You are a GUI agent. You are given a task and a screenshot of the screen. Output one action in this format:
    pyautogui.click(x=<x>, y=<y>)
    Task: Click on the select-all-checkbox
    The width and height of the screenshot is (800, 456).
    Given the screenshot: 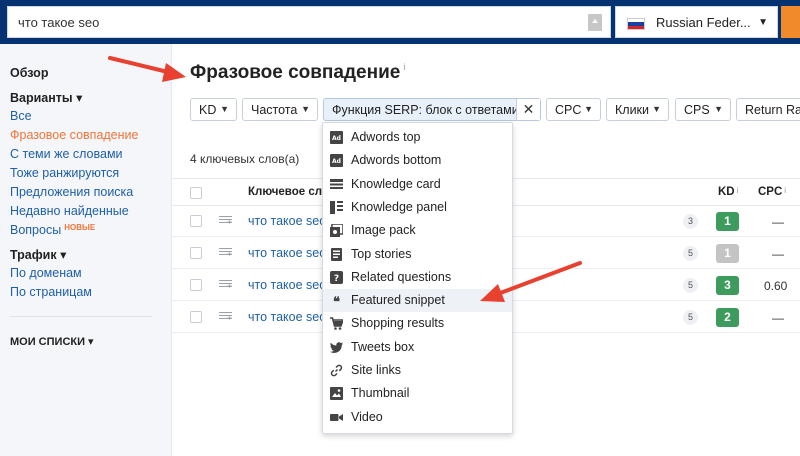 What is the action you would take?
    pyautogui.click(x=196, y=193)
    